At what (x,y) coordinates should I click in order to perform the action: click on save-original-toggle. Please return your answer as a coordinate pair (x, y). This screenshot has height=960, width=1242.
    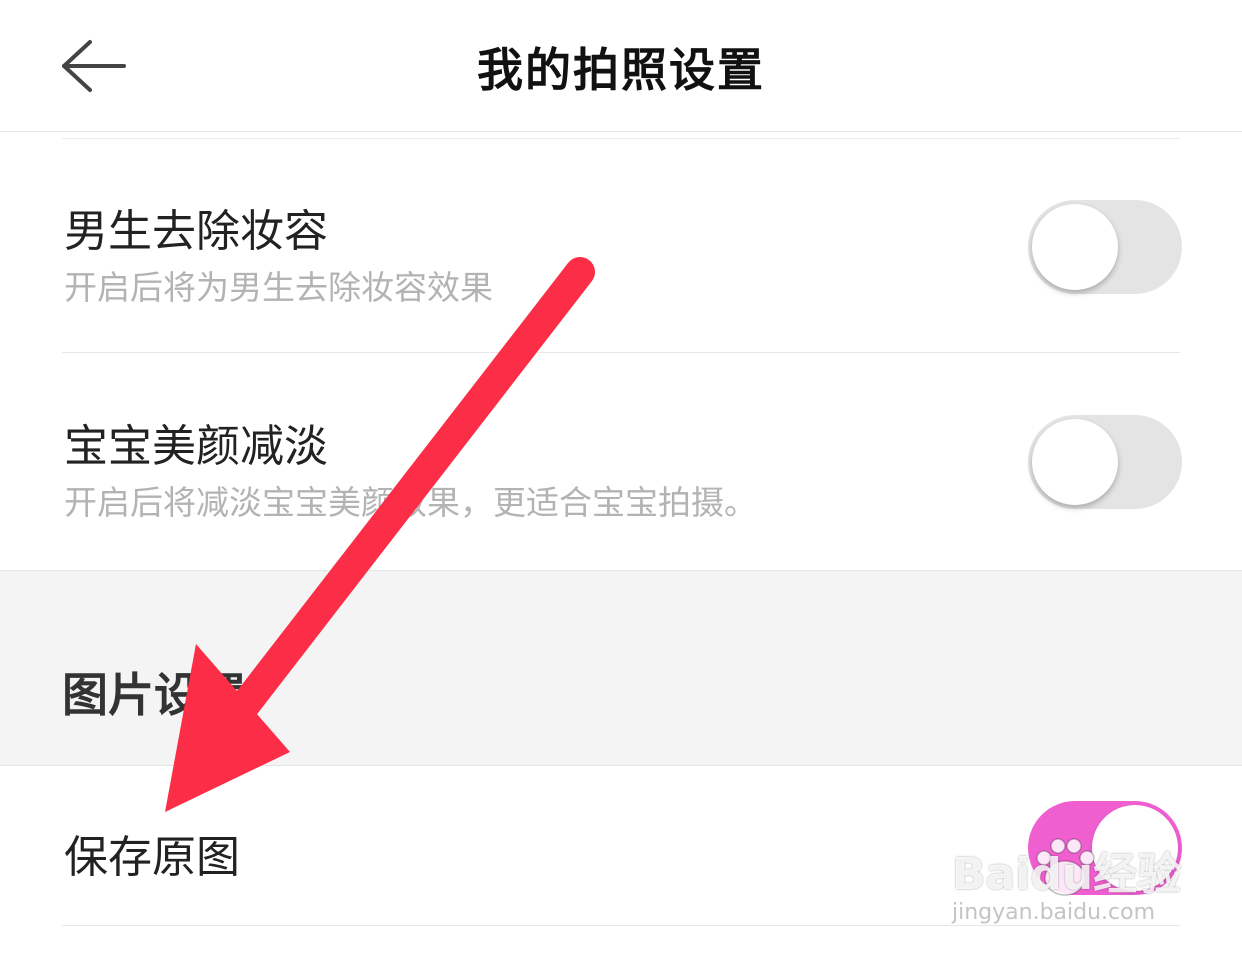
    Looking at the image, I should click on (1105, 848).